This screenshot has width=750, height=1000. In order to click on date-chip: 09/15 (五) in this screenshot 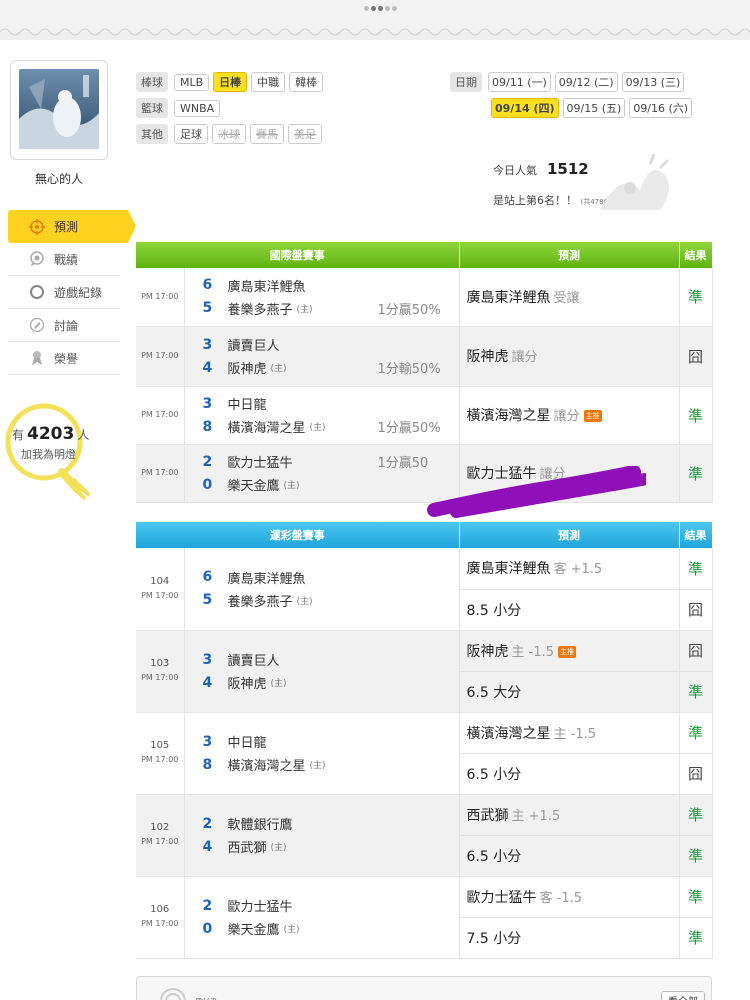, I will do `click(594, 108)`.